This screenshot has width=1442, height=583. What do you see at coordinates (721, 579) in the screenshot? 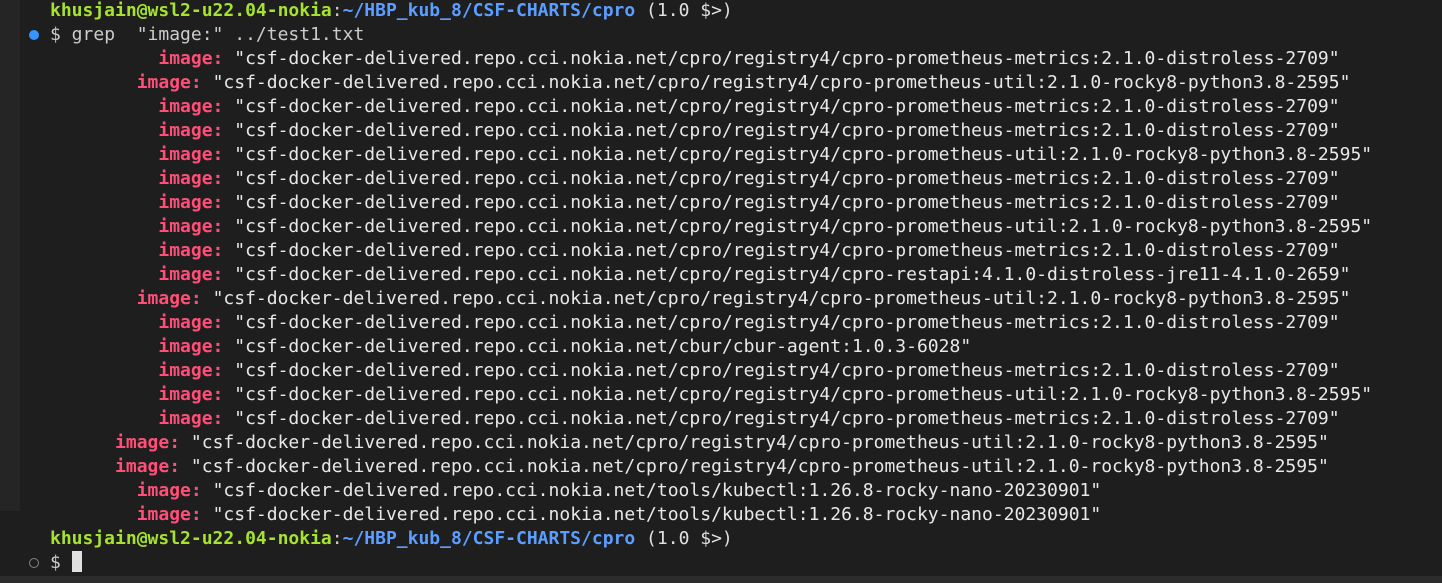
I see `panel-bottom-edge` at bounding box center [721, 579].